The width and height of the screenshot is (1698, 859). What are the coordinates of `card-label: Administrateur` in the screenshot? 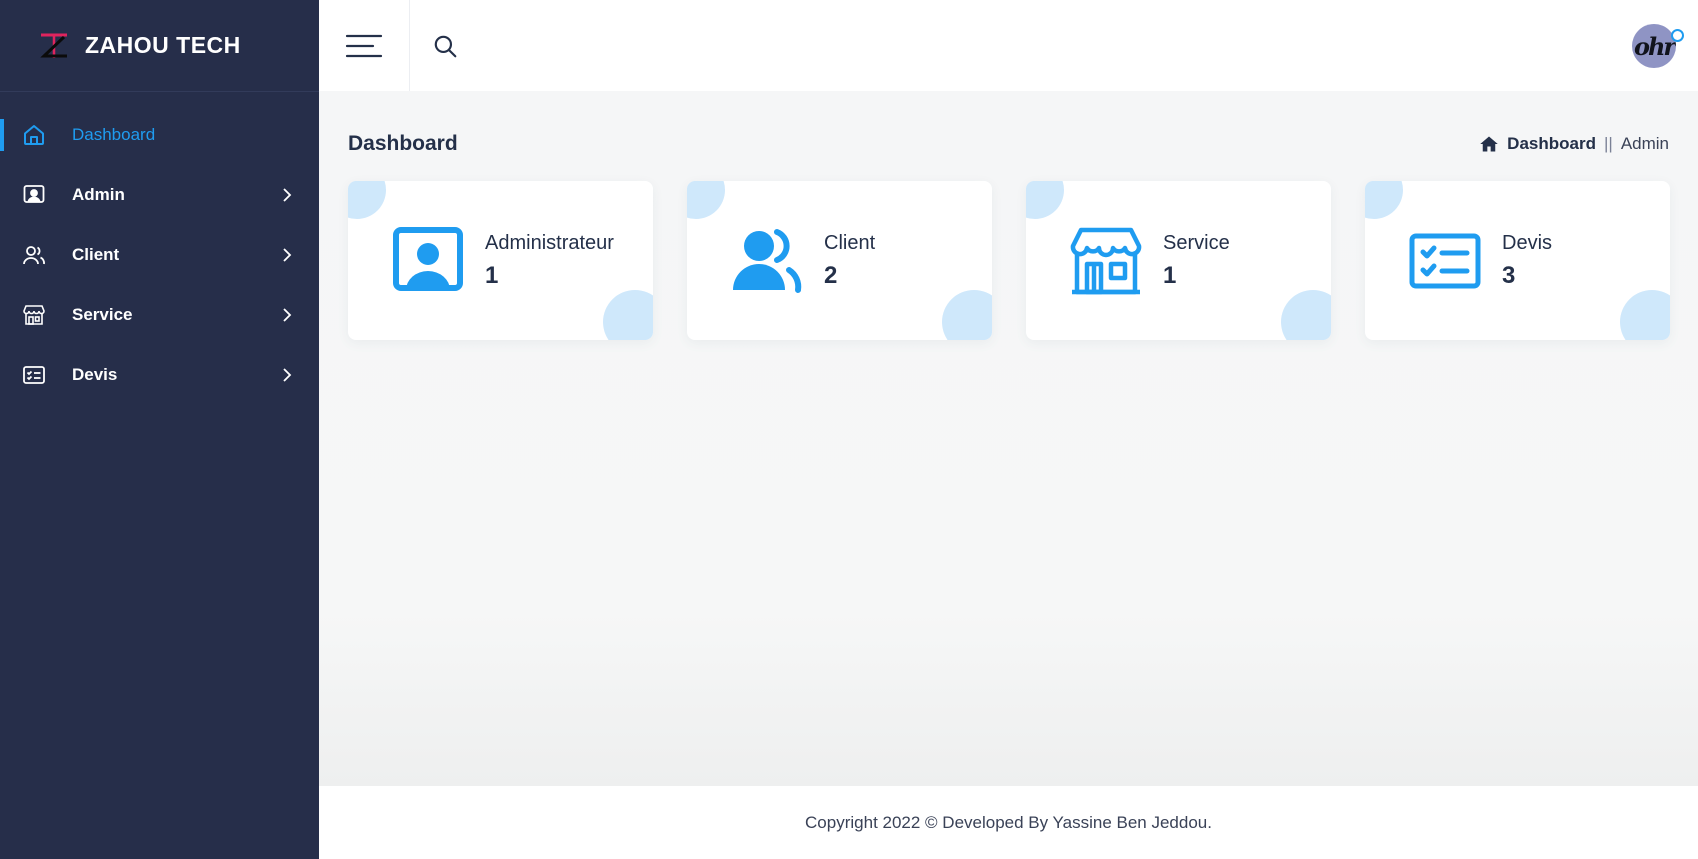 It's located at (549, 242).